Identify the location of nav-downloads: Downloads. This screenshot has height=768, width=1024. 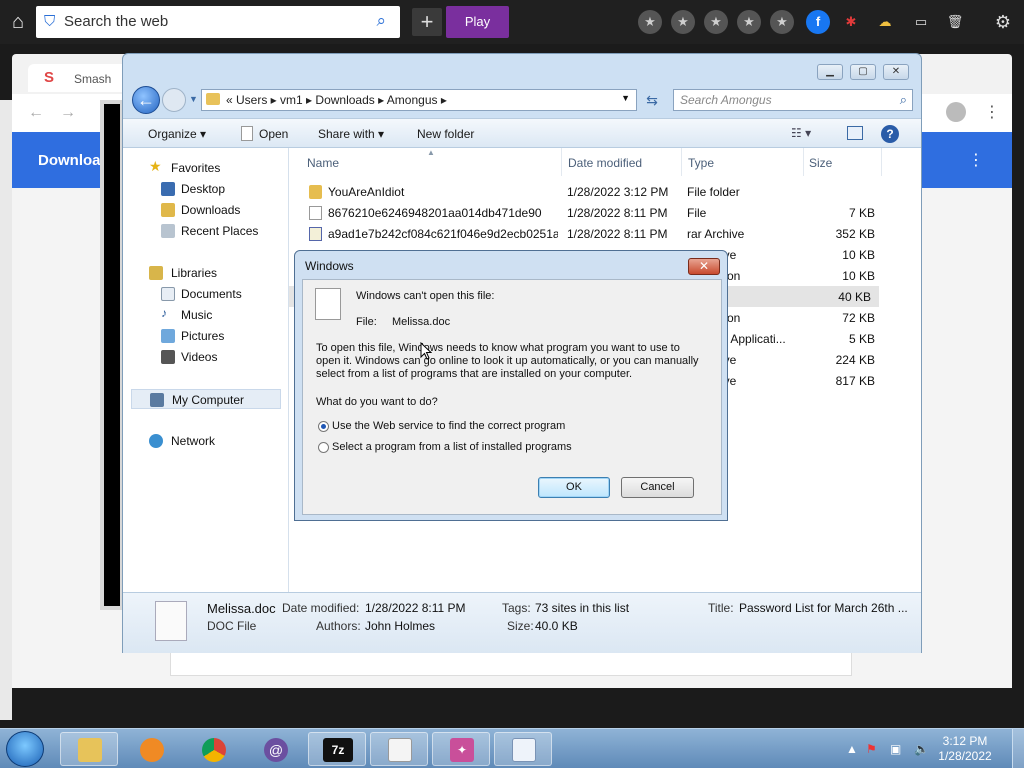
(206, 210).